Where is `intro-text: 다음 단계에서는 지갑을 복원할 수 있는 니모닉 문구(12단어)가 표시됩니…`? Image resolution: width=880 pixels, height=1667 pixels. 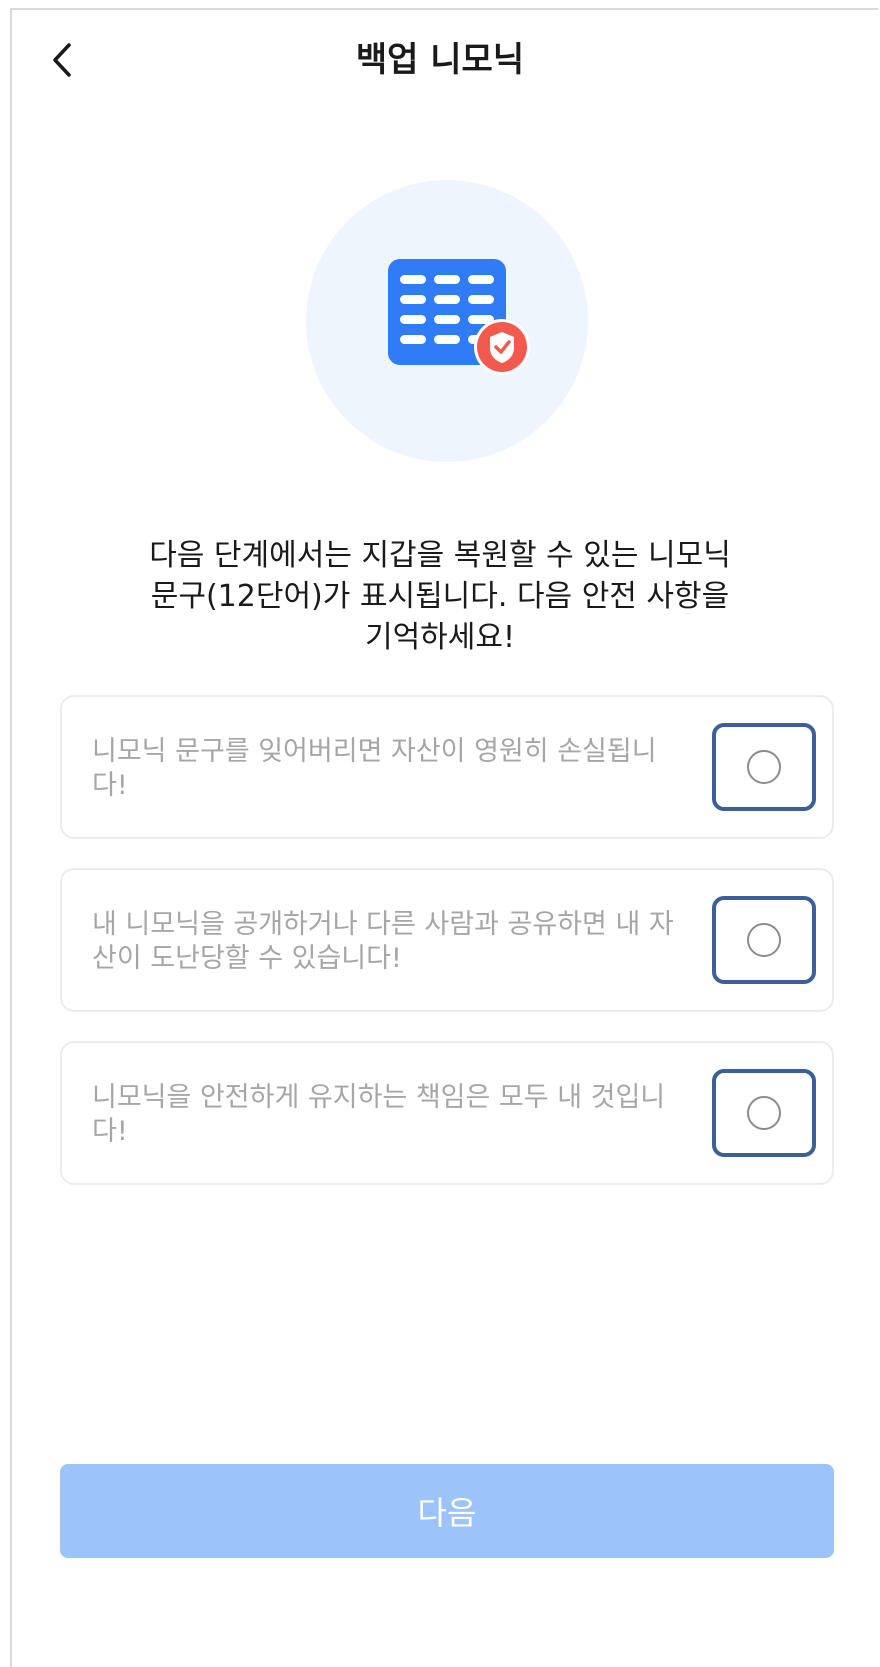 intro-text: 다음 단계에서는 지갑을 복원할 수 있는 니모닉 문구(12단어)가 표시됩니… is located at coordinates (440, 596).